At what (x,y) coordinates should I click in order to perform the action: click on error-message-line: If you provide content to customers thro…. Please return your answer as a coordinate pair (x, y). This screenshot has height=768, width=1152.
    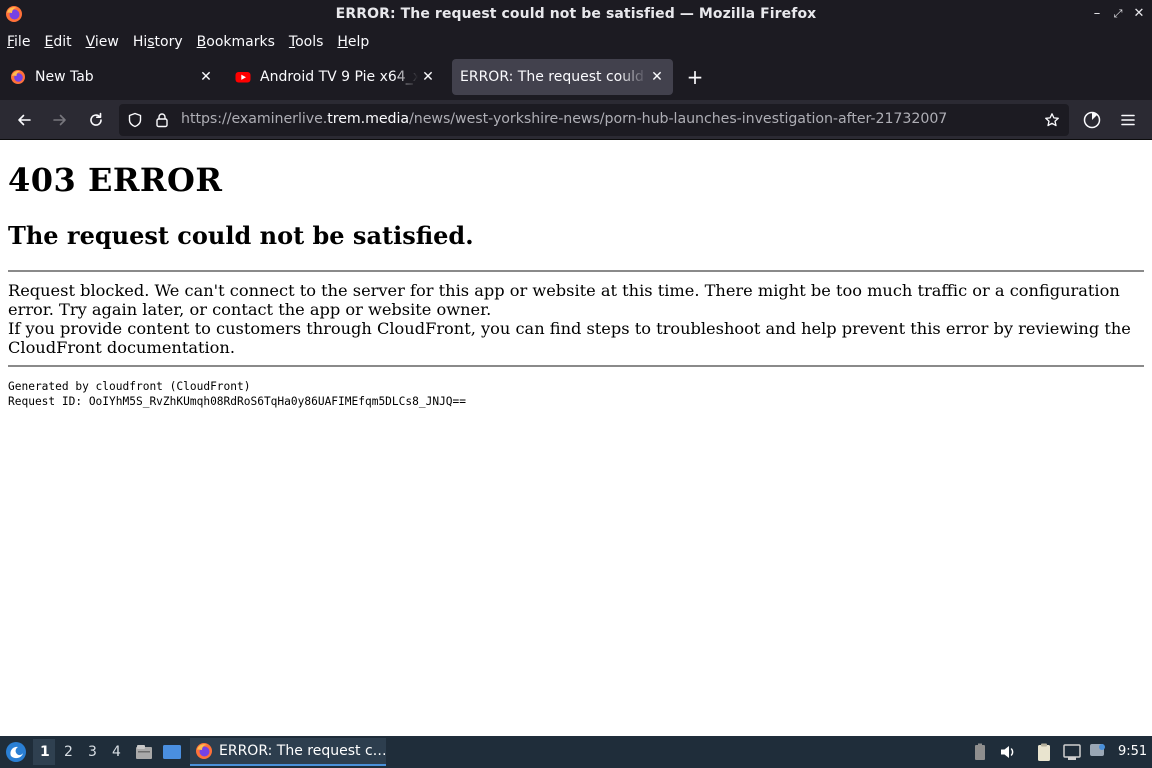
    Looking at the image, I should click on (569, 328).